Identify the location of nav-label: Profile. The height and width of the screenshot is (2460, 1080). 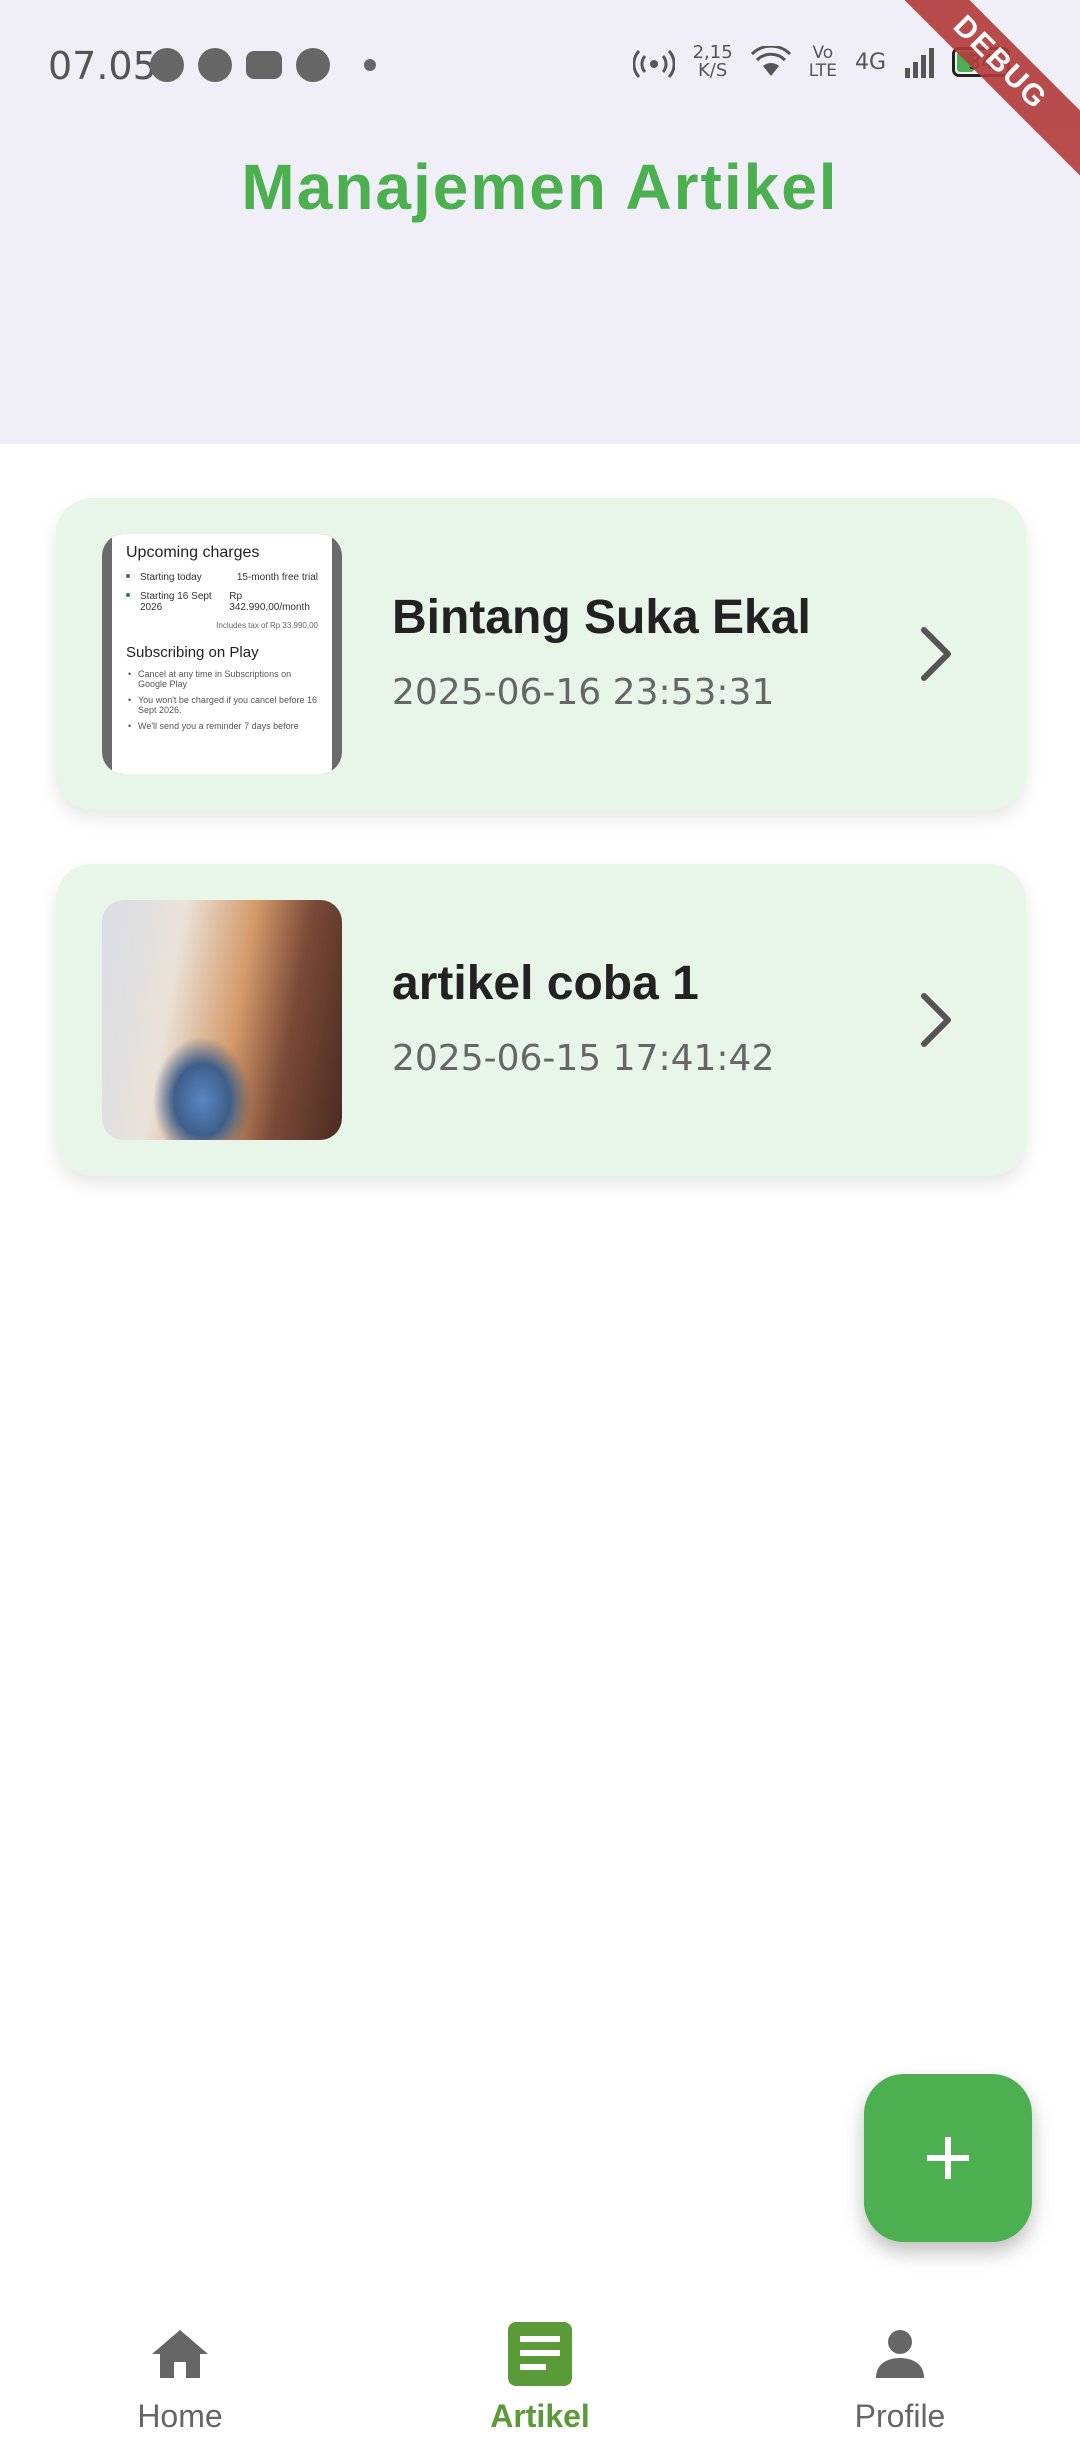
(900, 2416).